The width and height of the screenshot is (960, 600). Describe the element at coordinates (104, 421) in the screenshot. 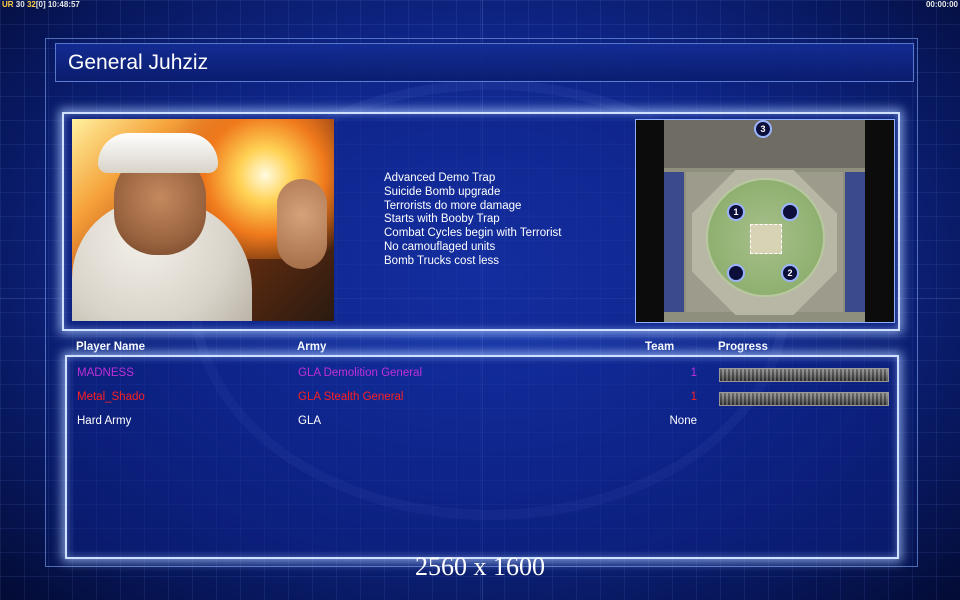

I see `player-name: Hard Army` at that location.